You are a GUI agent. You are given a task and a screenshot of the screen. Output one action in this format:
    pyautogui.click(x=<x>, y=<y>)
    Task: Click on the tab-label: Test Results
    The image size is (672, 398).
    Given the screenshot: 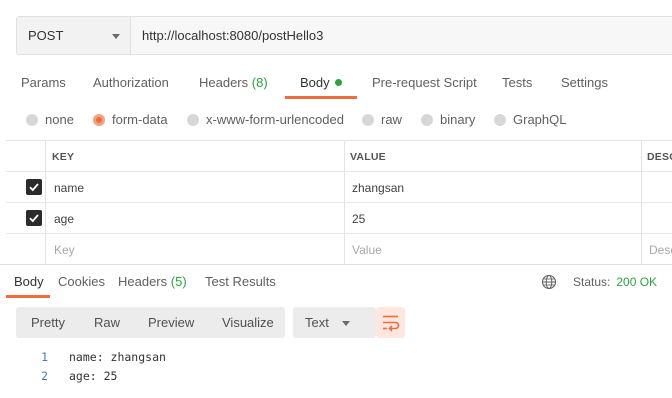 What is the action you would take?
    pyautogui.click(x=240, y=281)
    